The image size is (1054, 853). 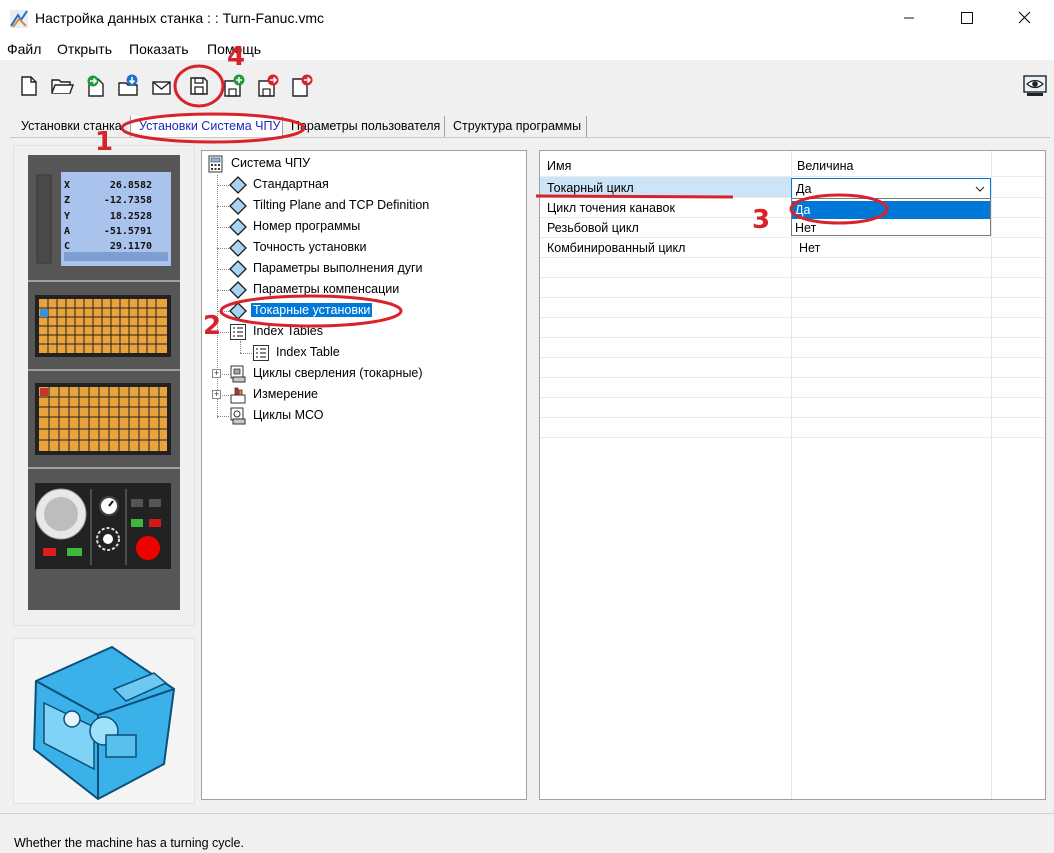 I want to click on tree-root: Система ЧПУ, so click(x=357, y=163).